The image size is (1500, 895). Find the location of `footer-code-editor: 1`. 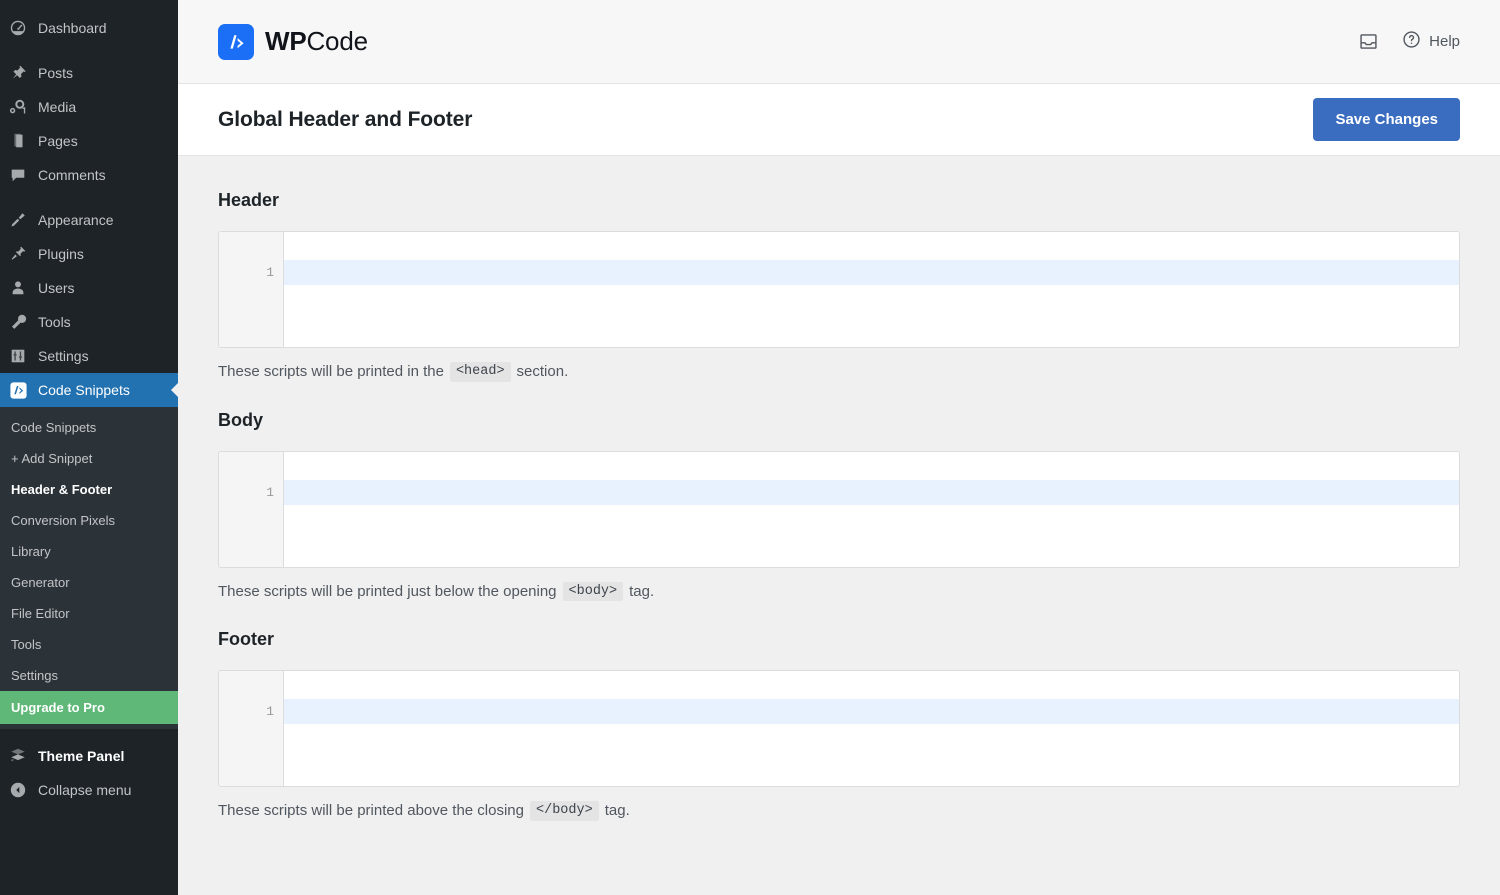

footer-code-editor: 1 is located at coordinates (839, 728).